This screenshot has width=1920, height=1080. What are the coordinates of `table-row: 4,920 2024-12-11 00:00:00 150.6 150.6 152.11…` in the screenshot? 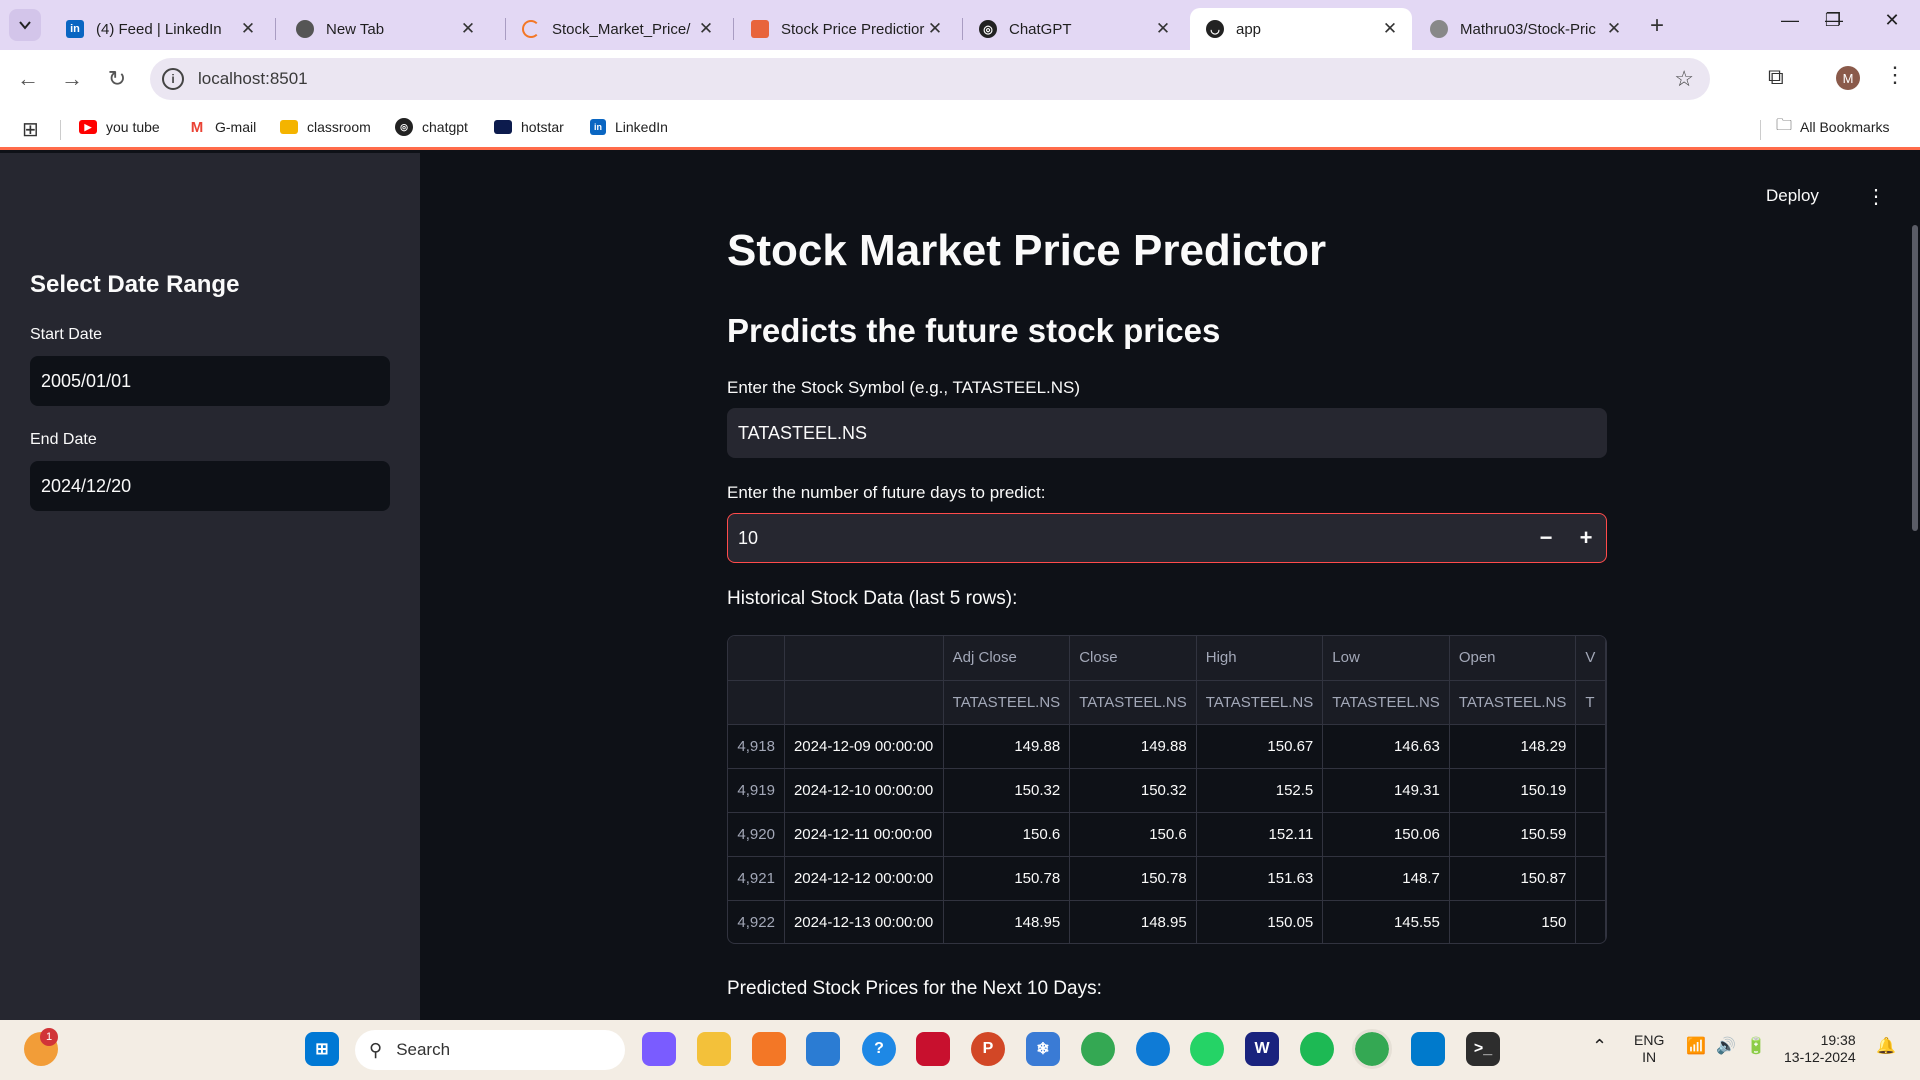 It's located at (1167, 834).